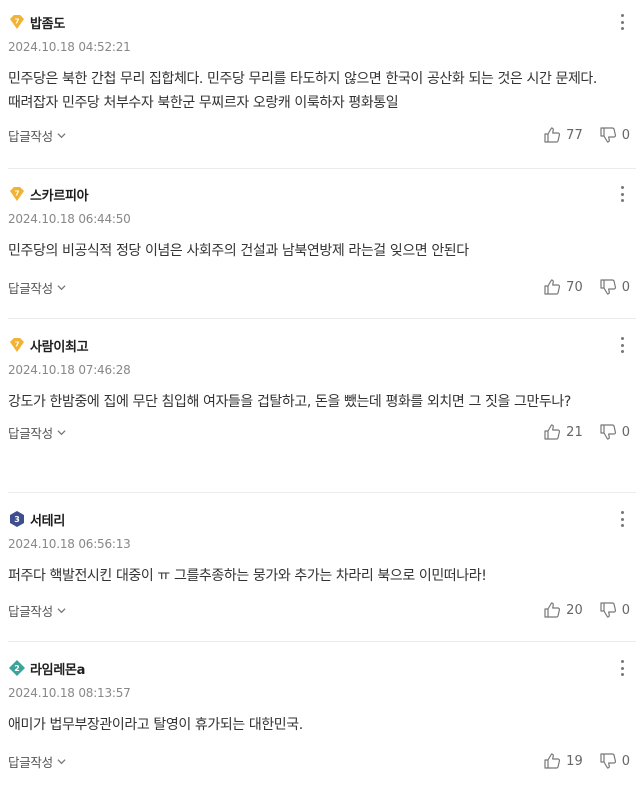 The width and height of the screenshot is (644, 789). What do you see at coordinates (322, 511) in the screenshot?
I see `comment-header: 3 서테리` at bounding box center [322, 511].